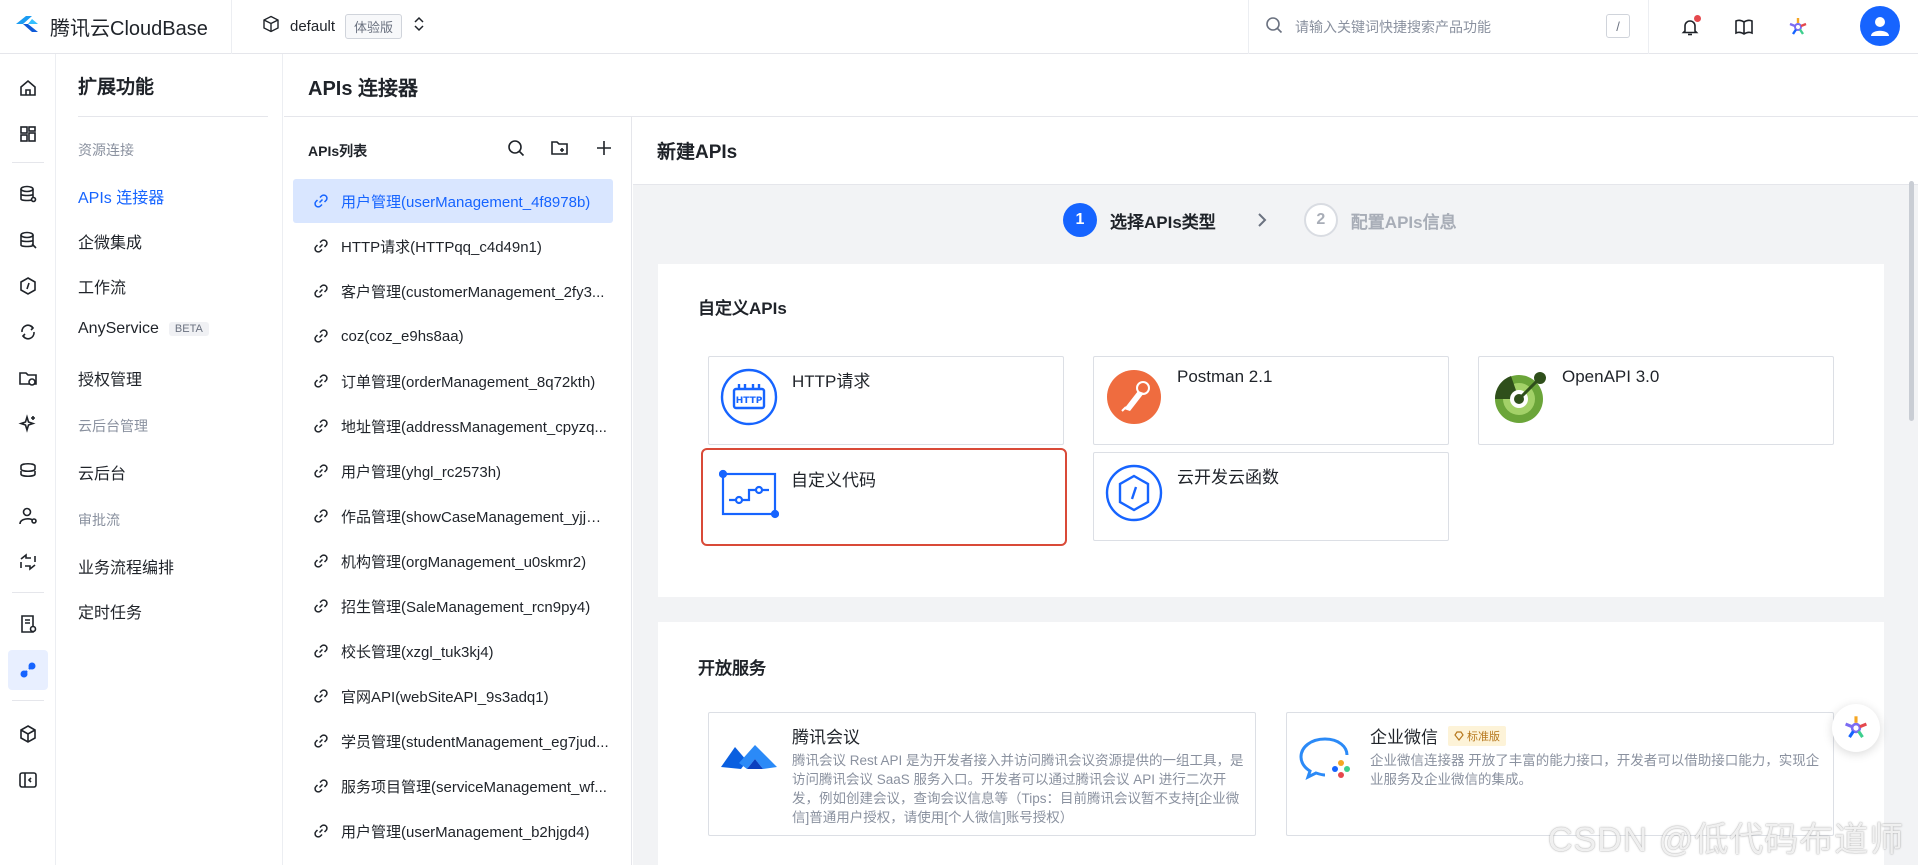 The height and width of the screenshot is (865, 1918). Describe the element at coordinates (445, 697) in the screenshot. I see `api-list-item-label: 官网API(webSiteAPI_9s3adq1)` at that location.